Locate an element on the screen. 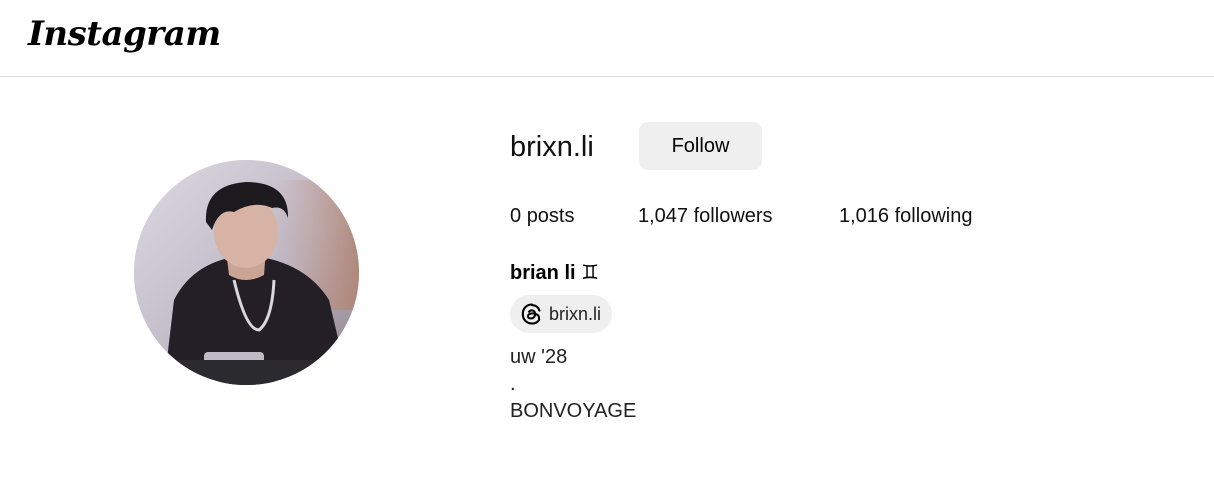  profile-avatar is located at coordinates (246, 272).